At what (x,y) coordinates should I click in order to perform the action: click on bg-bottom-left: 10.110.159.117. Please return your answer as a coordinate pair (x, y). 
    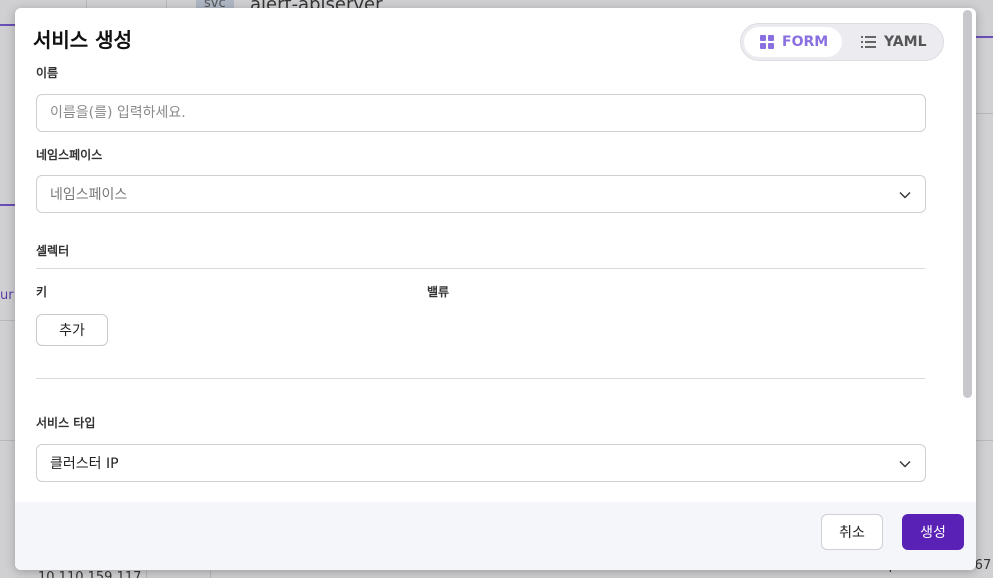
    Looking at the image, I should click on (90, 574).